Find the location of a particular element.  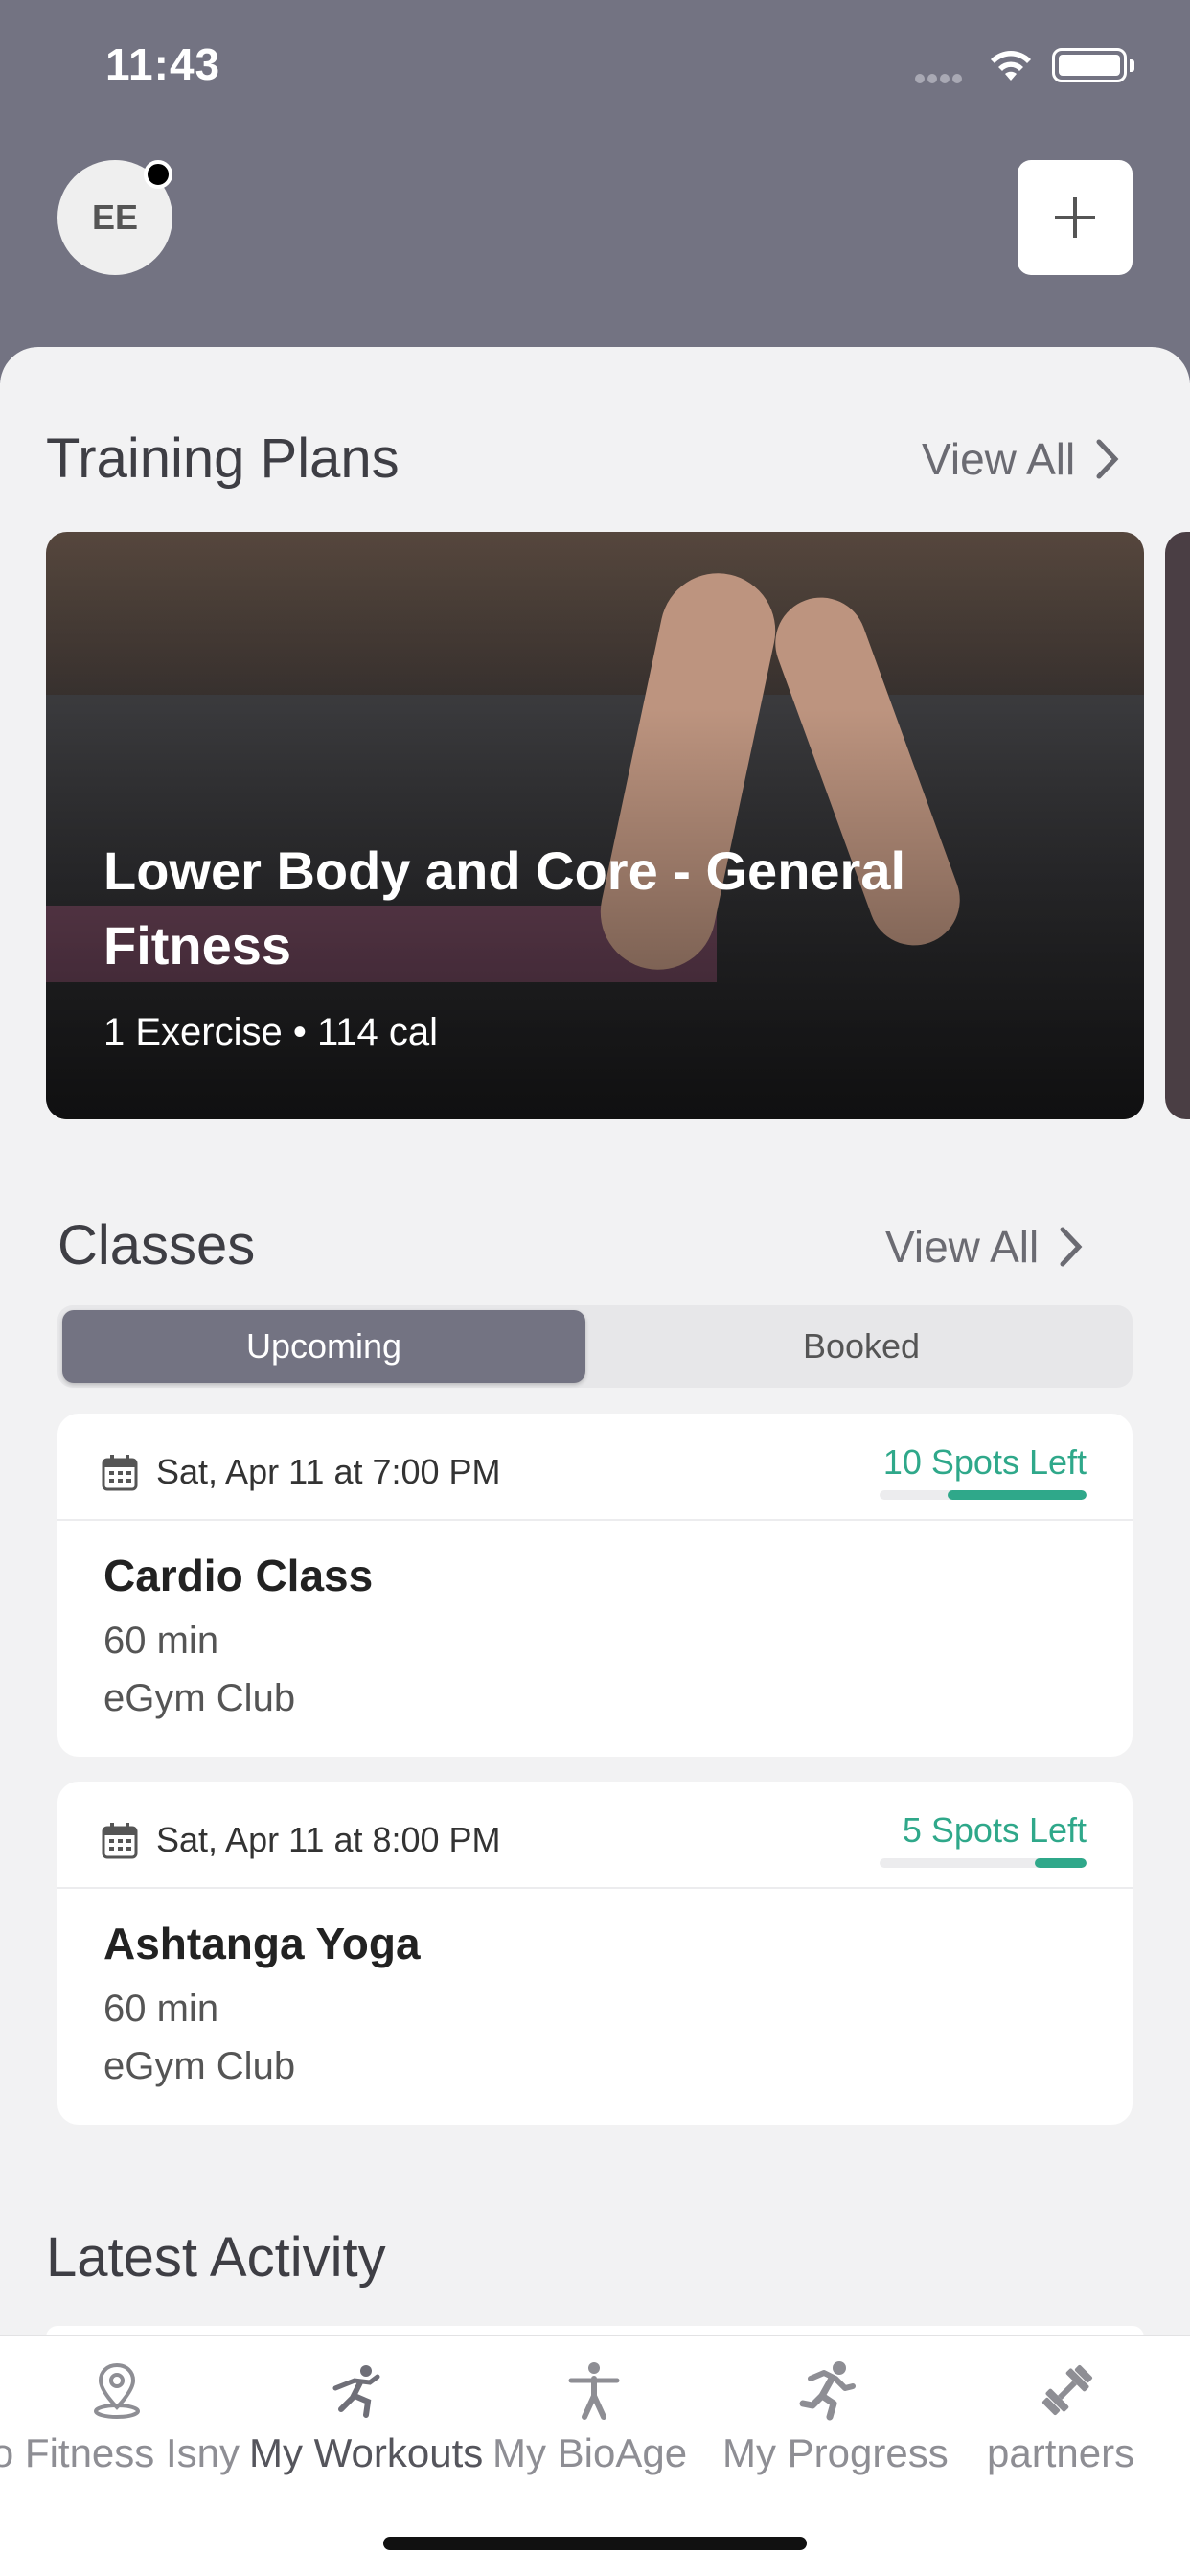

running-figure-icon is located at coordinates (827, 2391).